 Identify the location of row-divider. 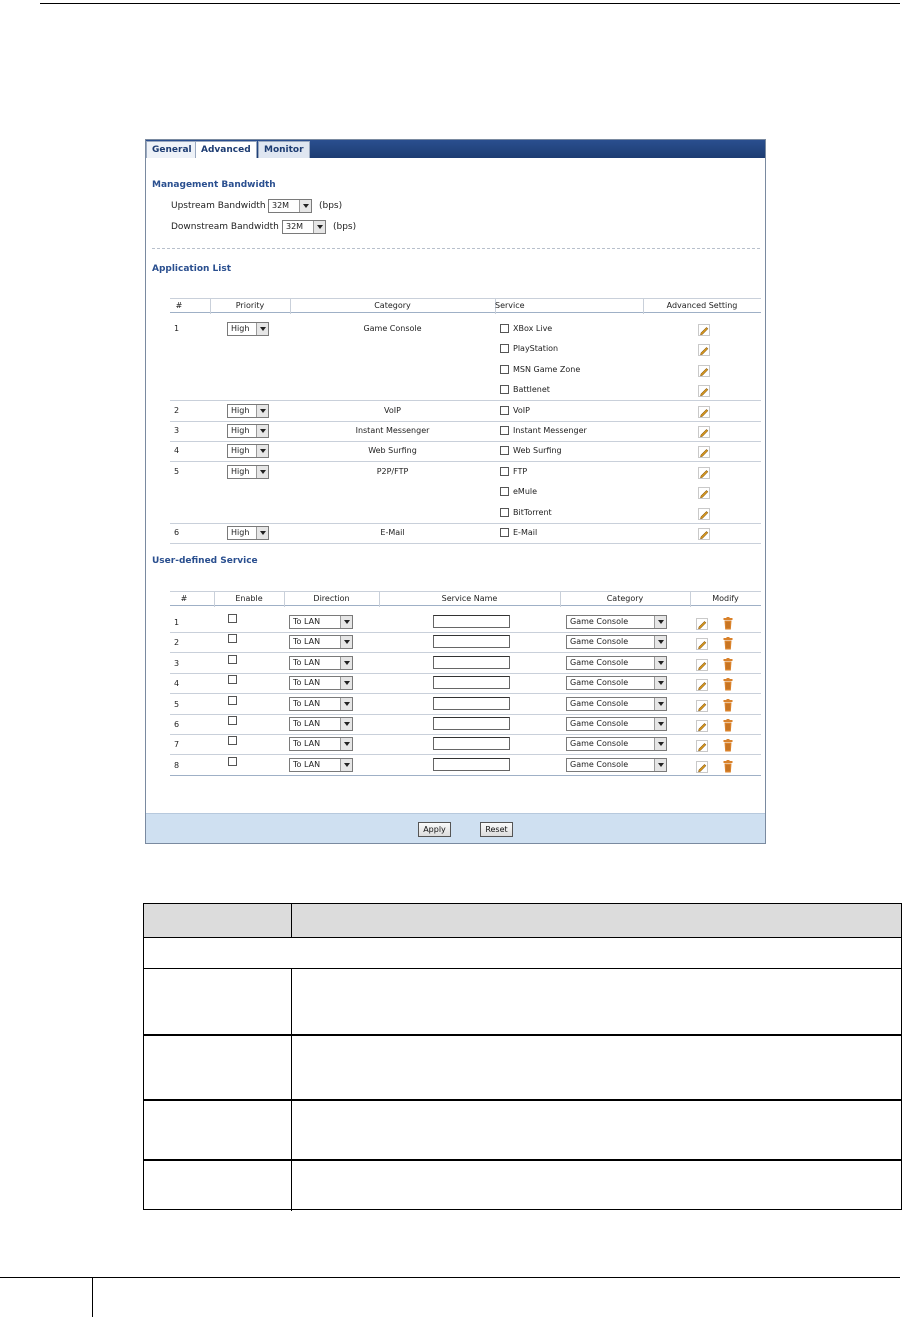
(465, 734).